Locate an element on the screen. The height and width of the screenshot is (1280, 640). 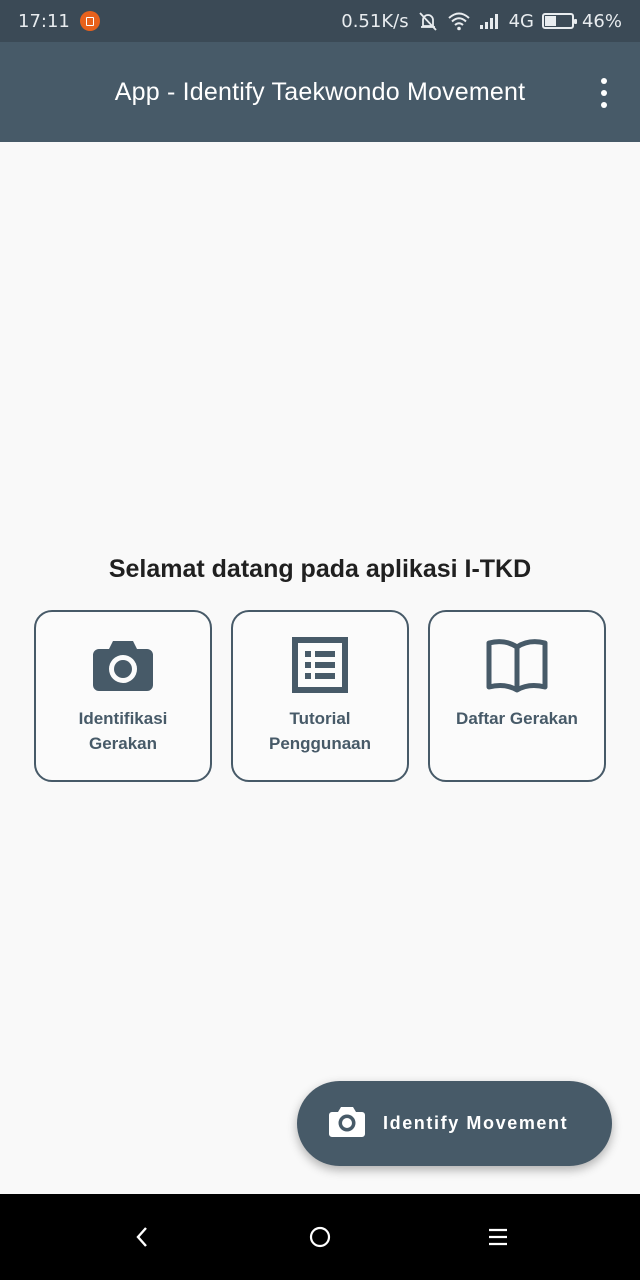
status-bar: 17:11 0.51K/s 4G 46% is located at coordinates (320, 21).